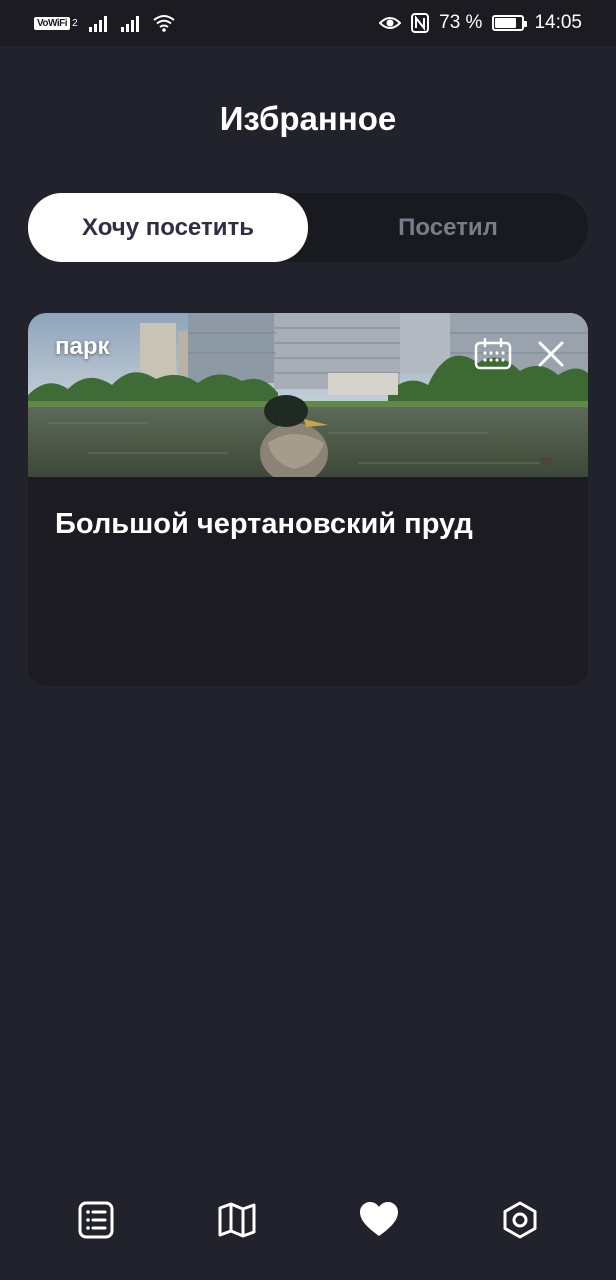 The height and width of the screenshot is (1280, 616). What do you see at coordinates (308, 395) in the screenshot?
I see `pond-photo: парк` at bounding box center [308, 395].